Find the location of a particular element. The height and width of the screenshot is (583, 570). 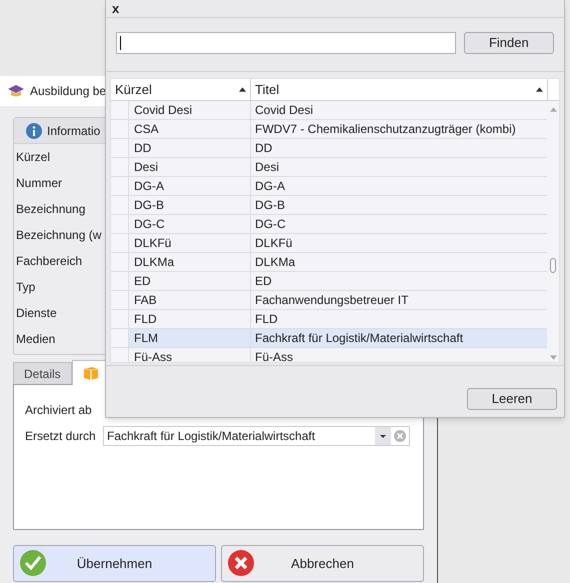

grid-row: DG-B DG-B is located at coordinates (329, 205).